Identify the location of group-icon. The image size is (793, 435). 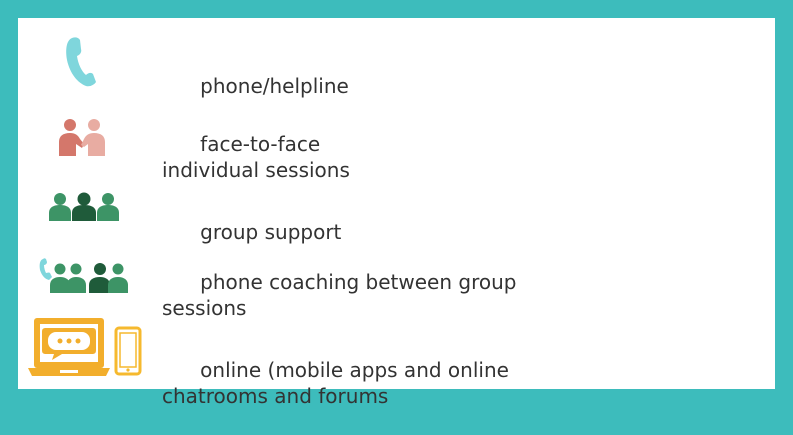
(84, 206).